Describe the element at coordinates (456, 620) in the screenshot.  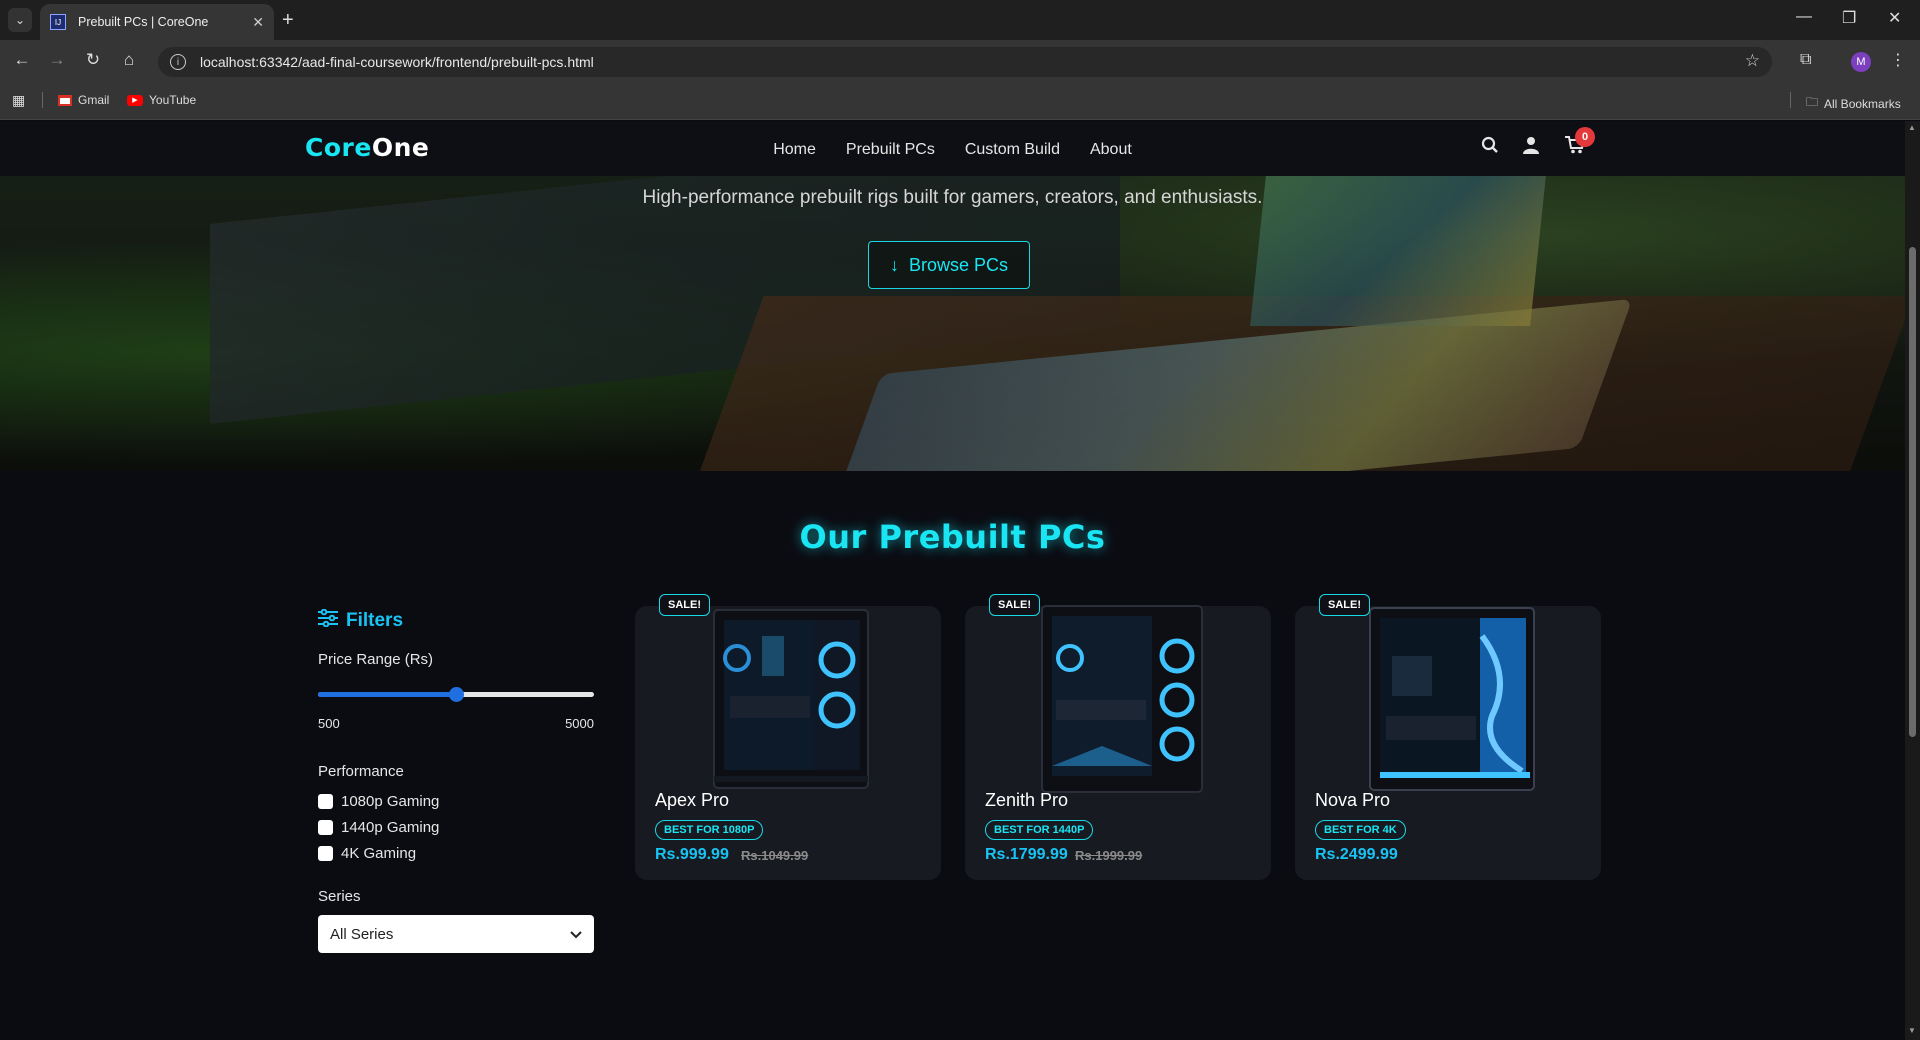
I see `filters-heading: Filters` at that location.